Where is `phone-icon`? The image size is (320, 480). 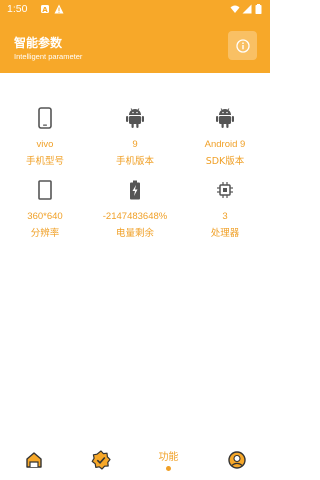
phone-icon is located at coordinates (45, 118).